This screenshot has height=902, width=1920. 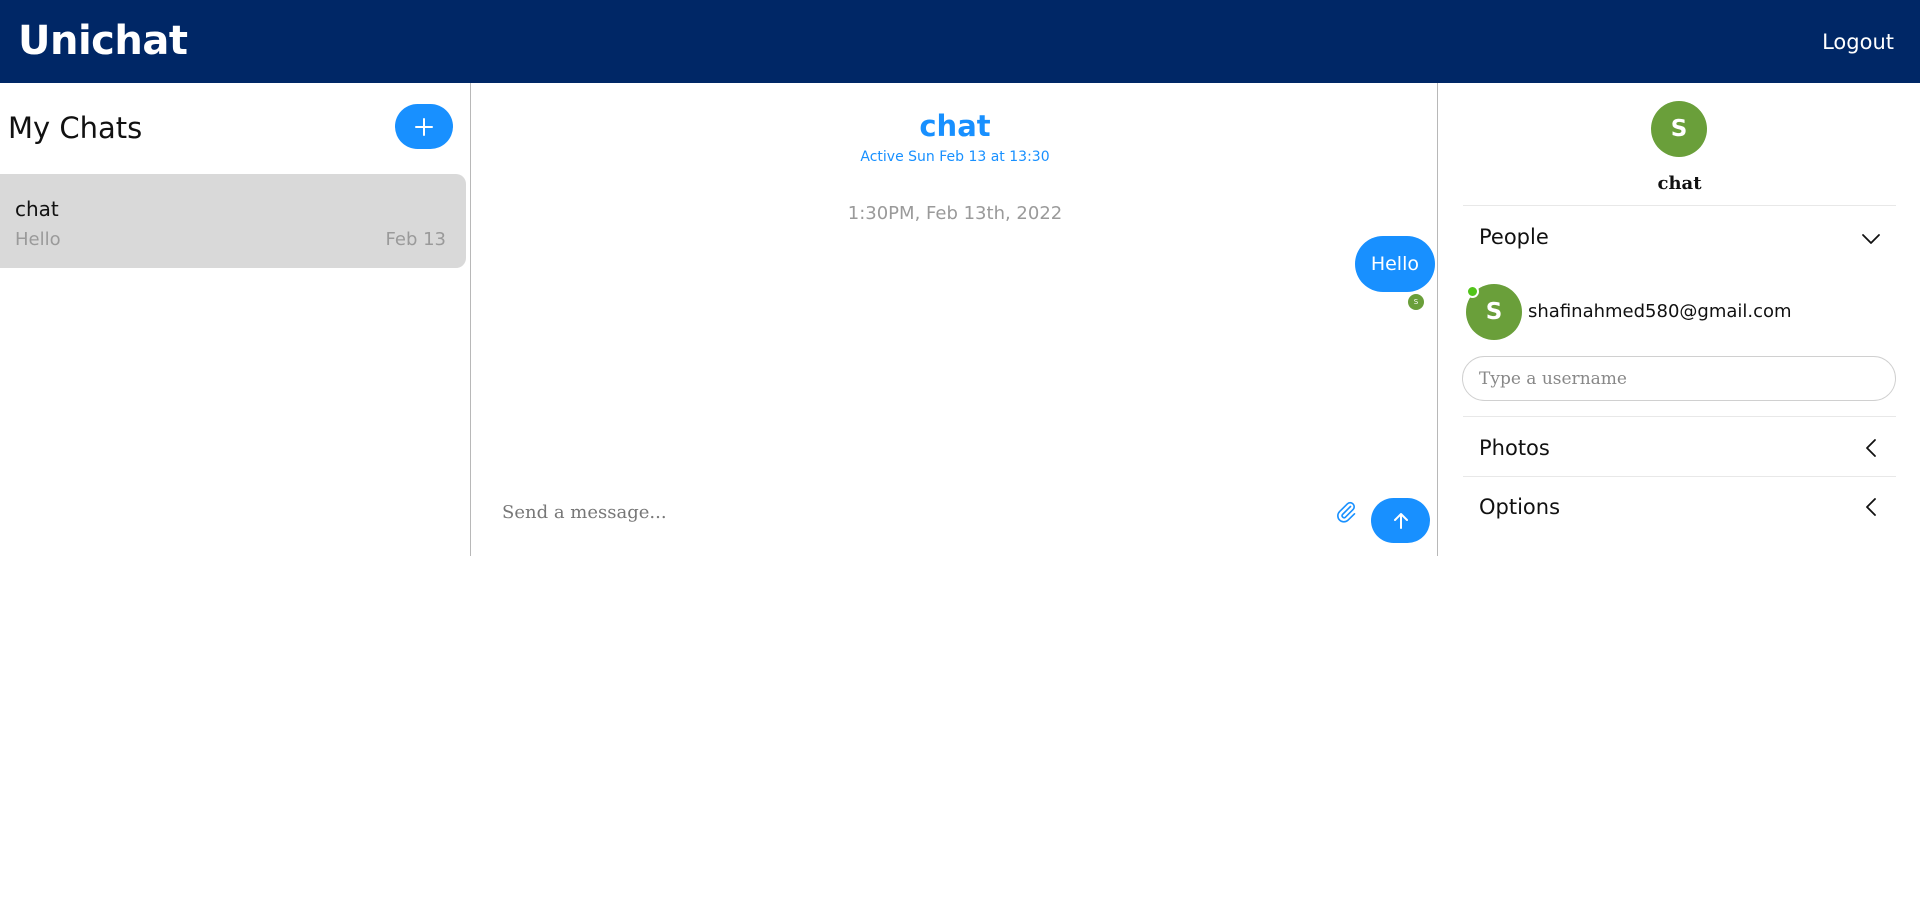 I want to click on chat-avatar: S, so click(x=1679, y=129).